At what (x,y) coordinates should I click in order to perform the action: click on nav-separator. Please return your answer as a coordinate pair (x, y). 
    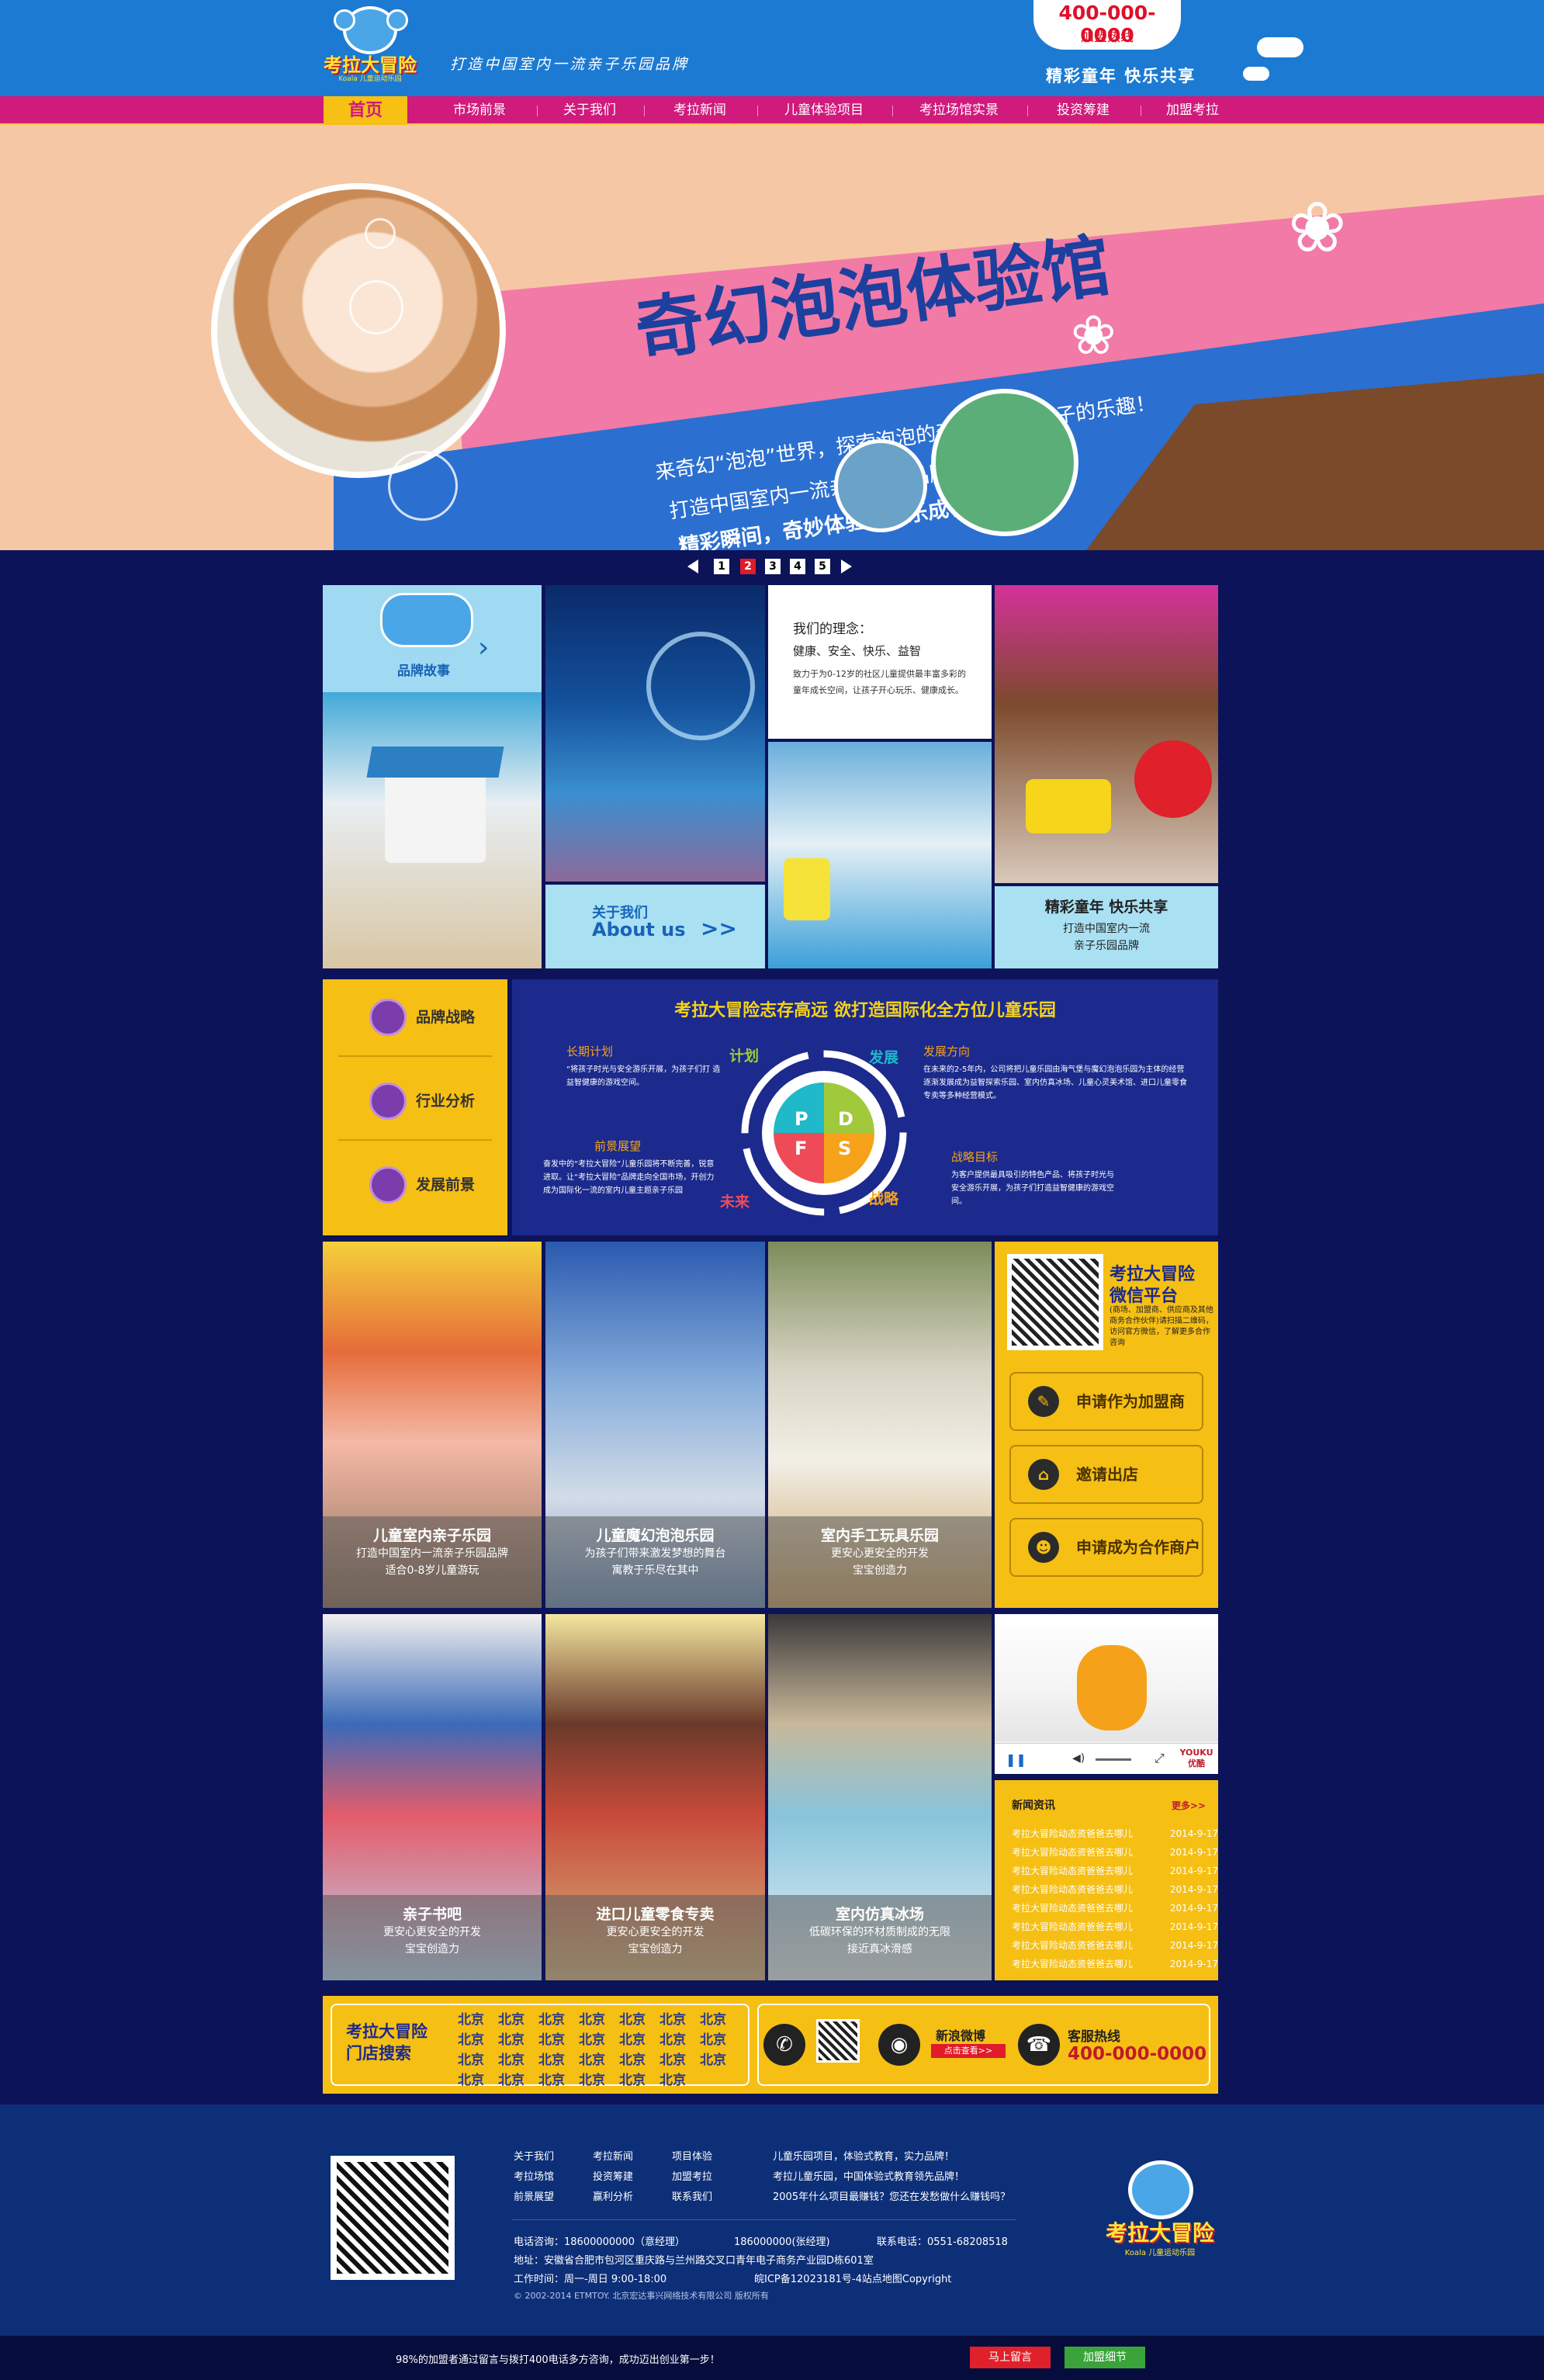
    Looking at the image, I should click on (1027, 111).